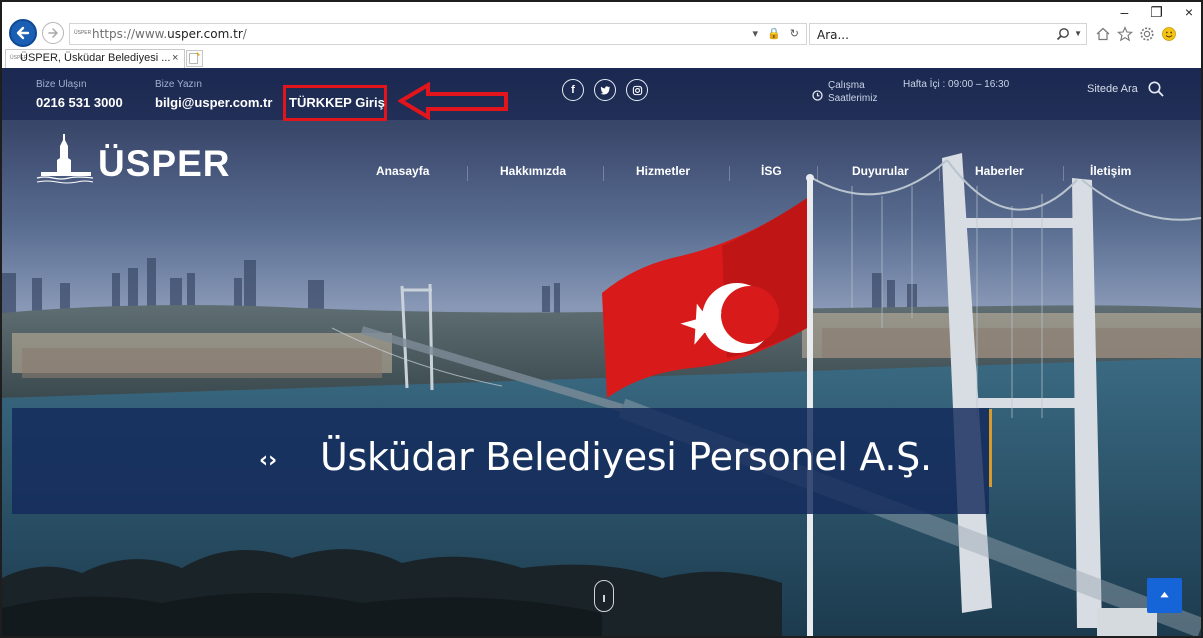  Describe the element at coordinates (79, 102) in the screenshot. I see `phone-number: 0216 531 3000` at that location.